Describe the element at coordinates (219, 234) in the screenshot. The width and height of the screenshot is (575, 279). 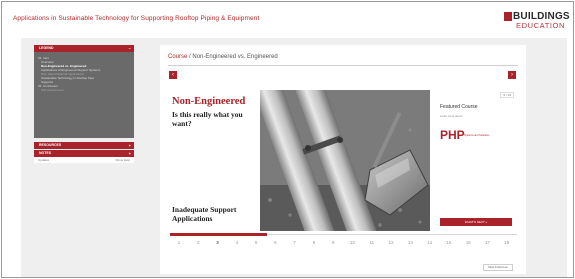
I see `progress-bar` at that location.